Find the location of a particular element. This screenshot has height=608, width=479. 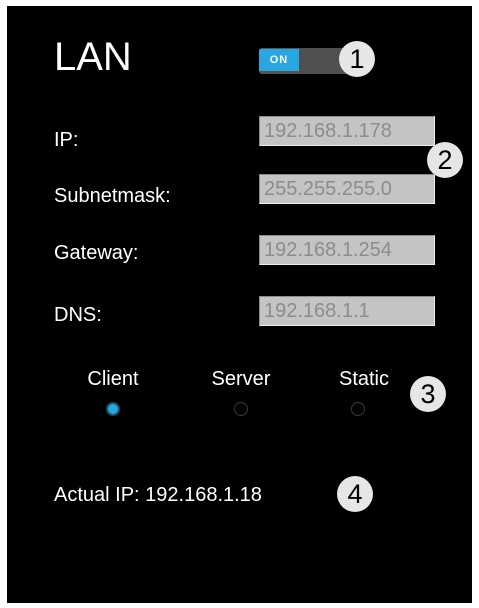

gateway-label: Gateway: is located at coordinates (96, 253).